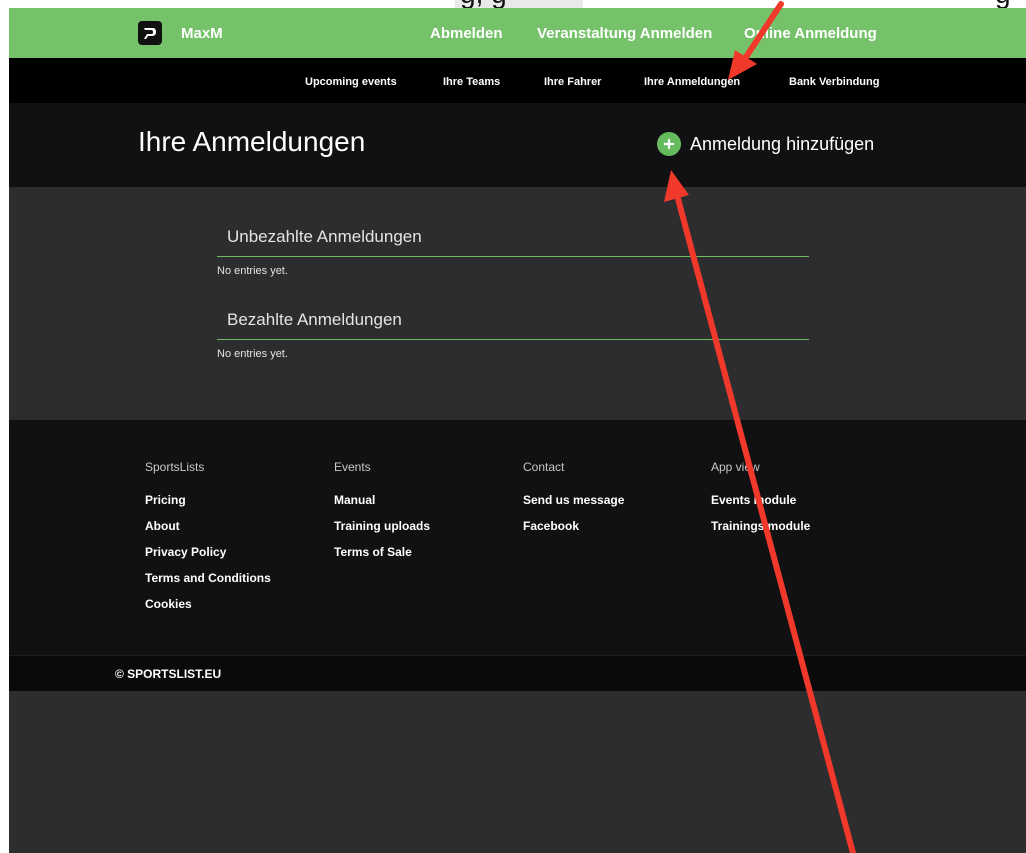  What do you see at coordinates (351, 82) in the screenshot?
I see `subnav-upcoming-events: Upcoming events` at bounding box center [351, 82].